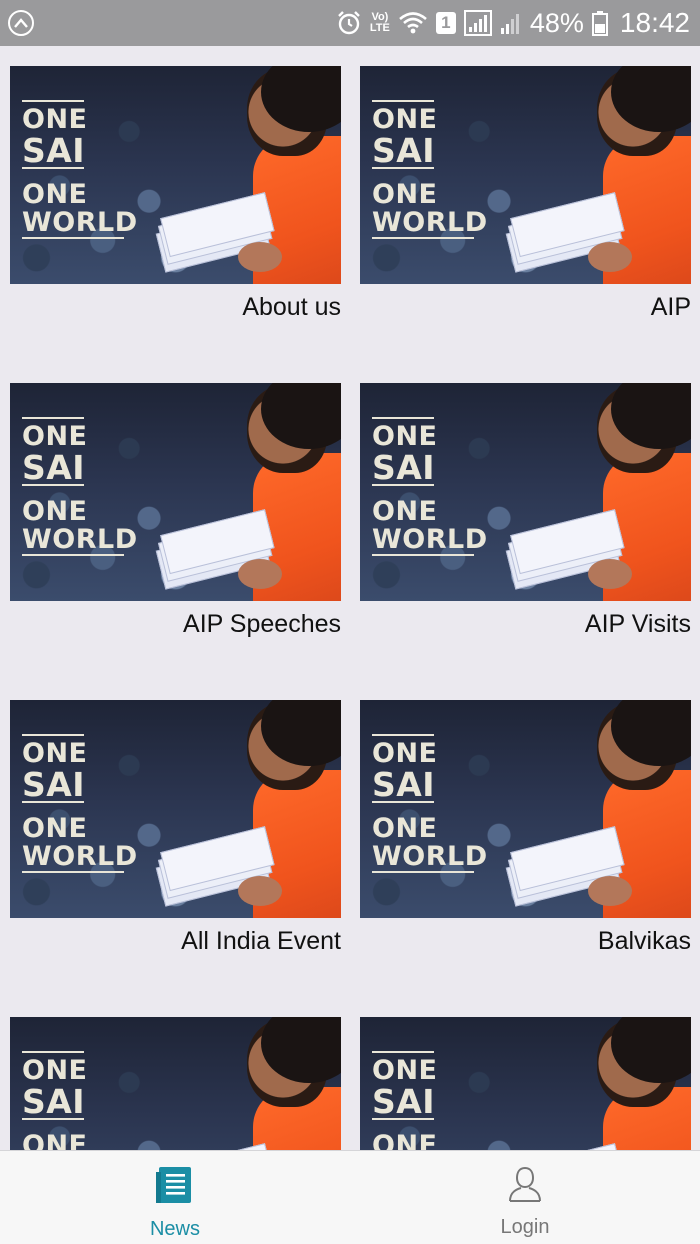 The height and width of the screenshot is (1244, 700). What do you see at coordinates (261, 941) in the screenshot?
I see `tile-label: All India Event` at bounding box center [261, 941].